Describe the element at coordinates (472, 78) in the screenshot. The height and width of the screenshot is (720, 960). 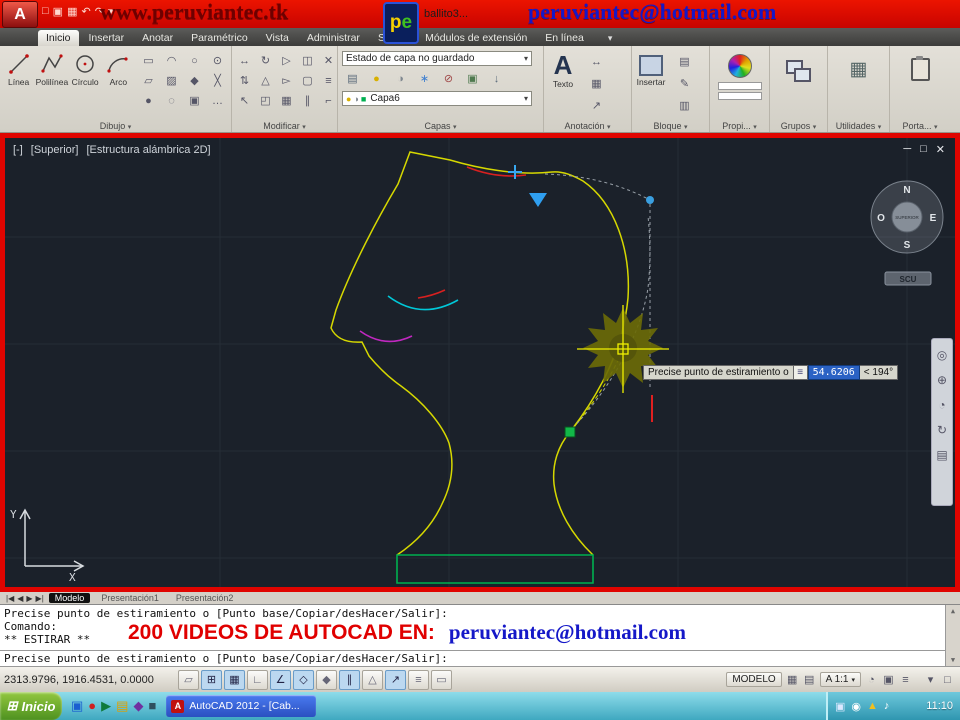
I see `layer-tool-icon: ▣` at that location.